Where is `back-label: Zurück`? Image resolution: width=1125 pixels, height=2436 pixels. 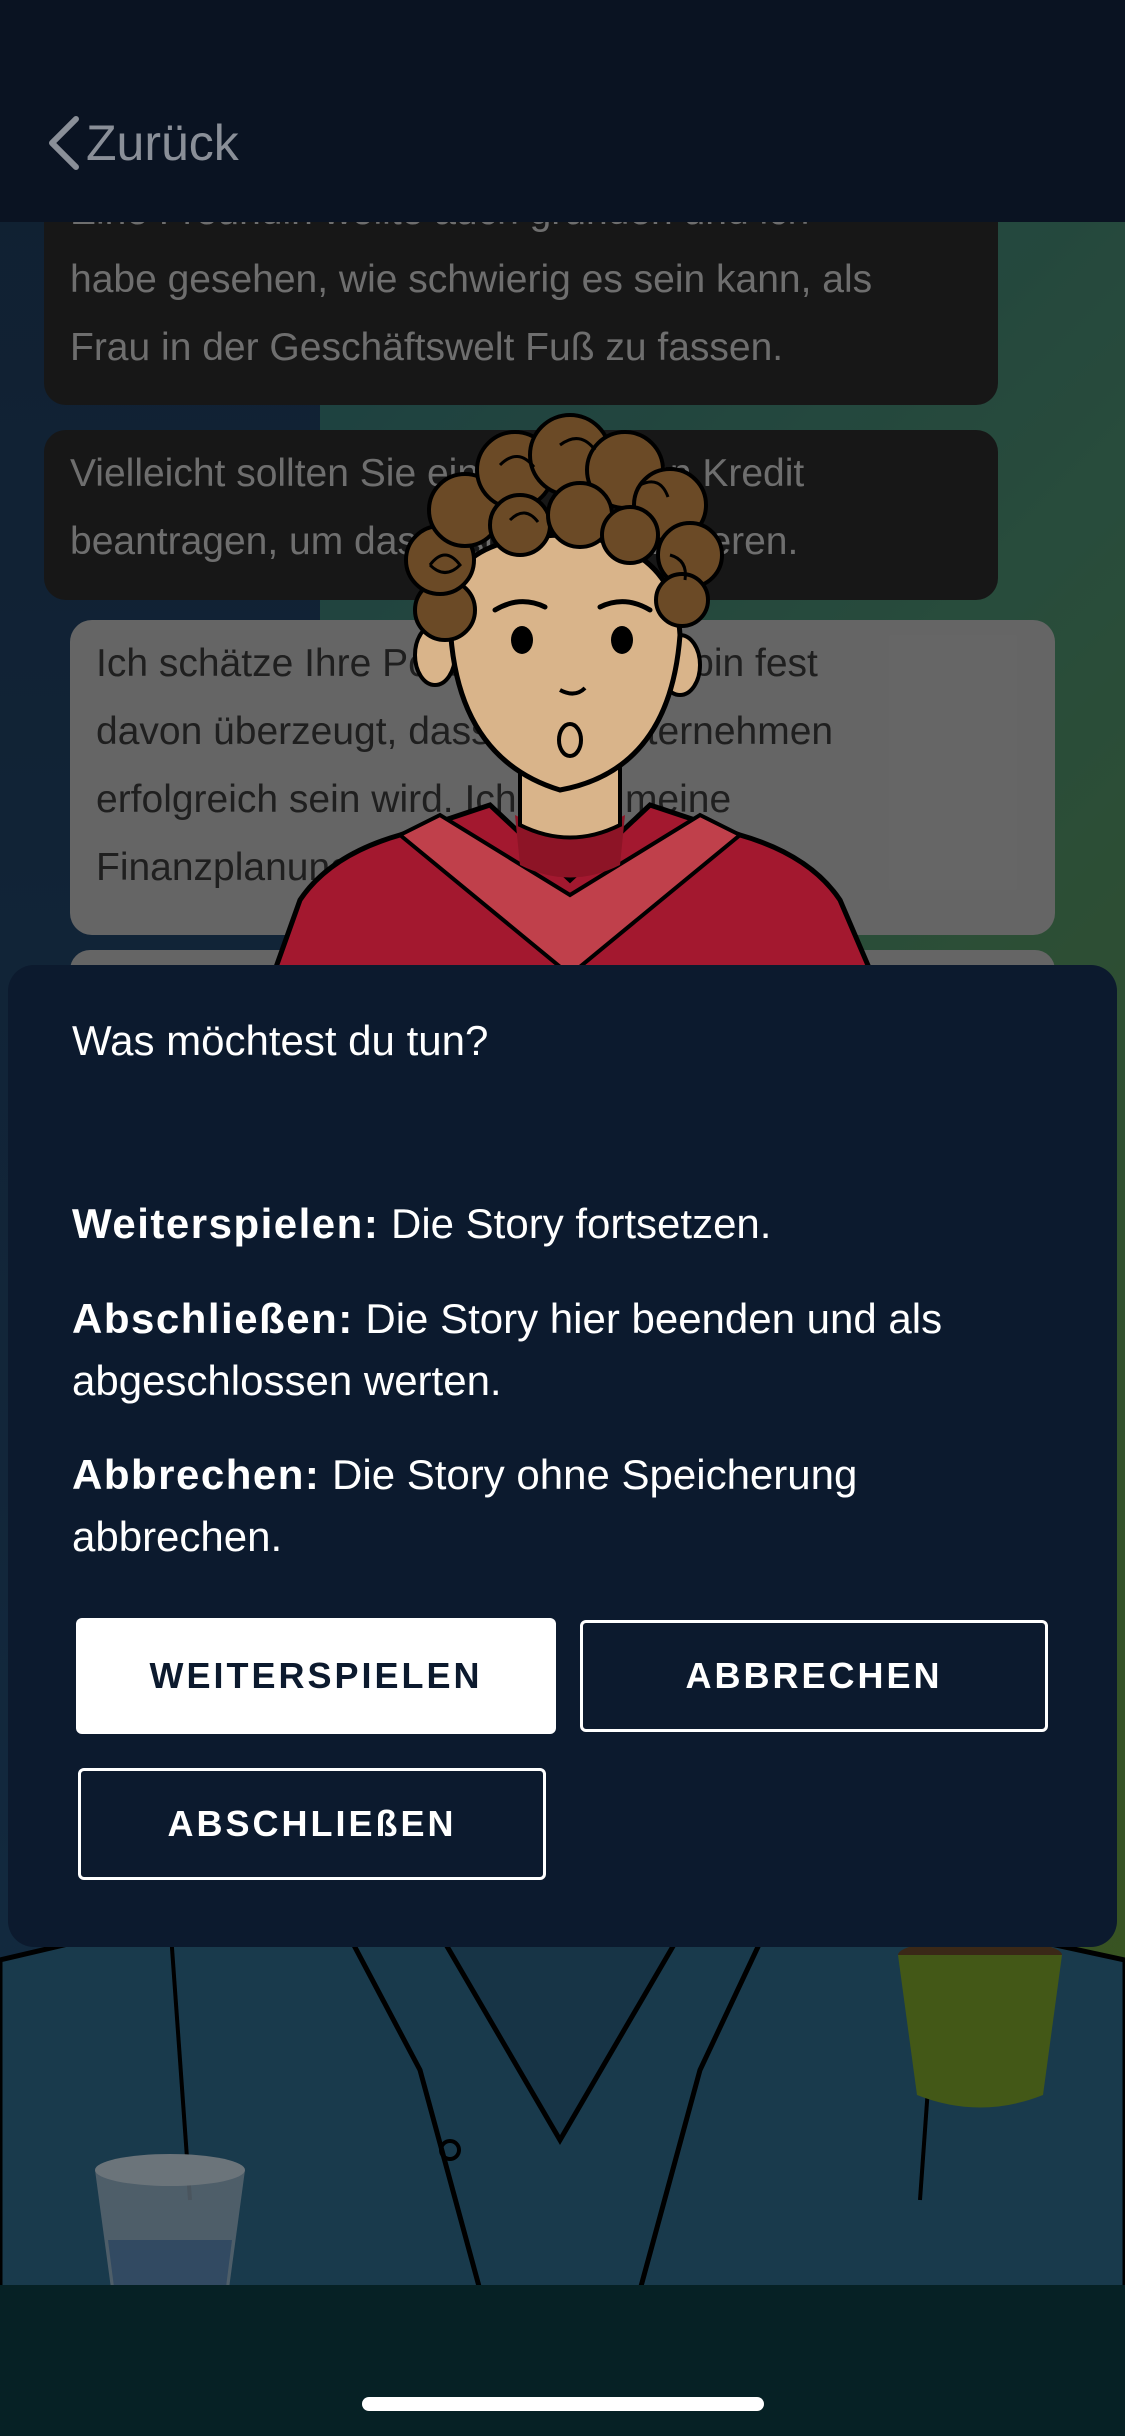
back-label: Zurück is located at coordinates (162, 143).